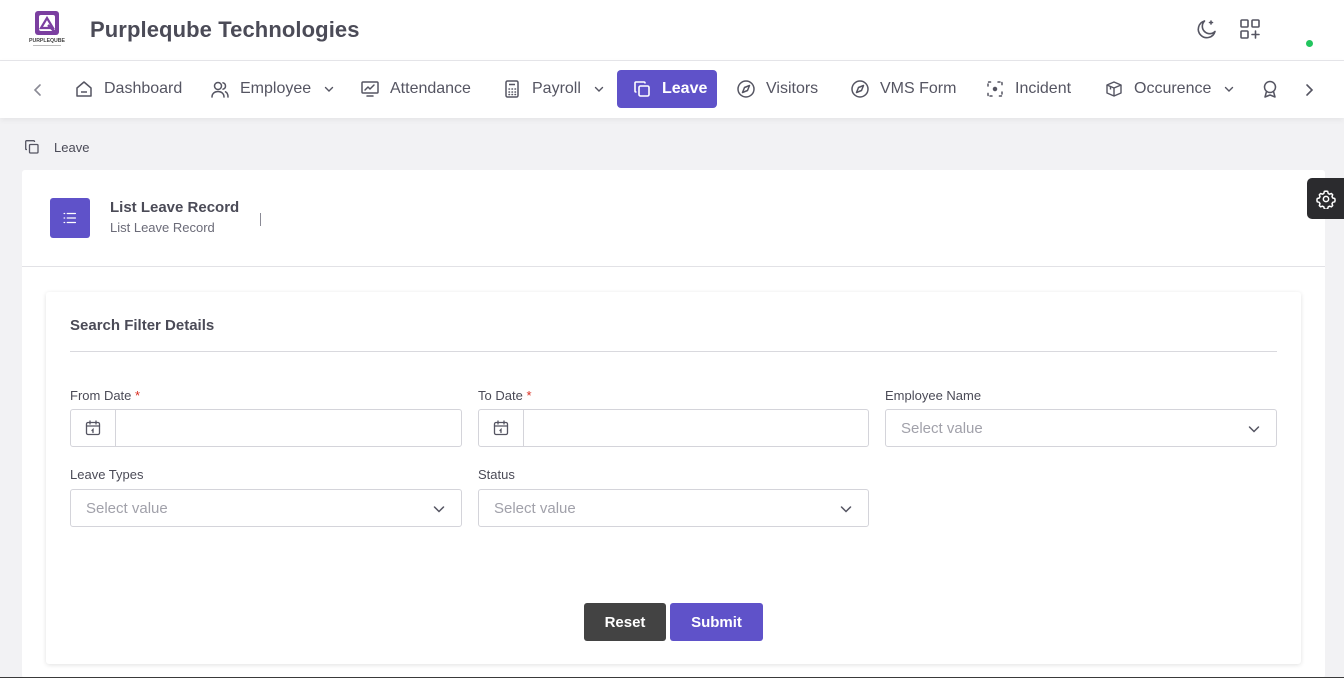 The height and width of the screenshot is (678, 1344). What do you see at coordinates (1207, 29) in the screenshot?
I see `dark-mode-toggle-icon` at bounding box center [1207, 29].